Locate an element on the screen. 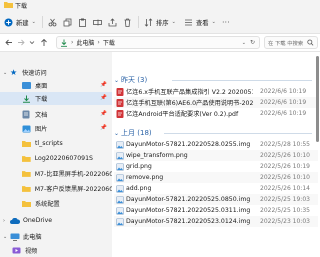  recent-chevron-icon is located at coordinates (32, 42).